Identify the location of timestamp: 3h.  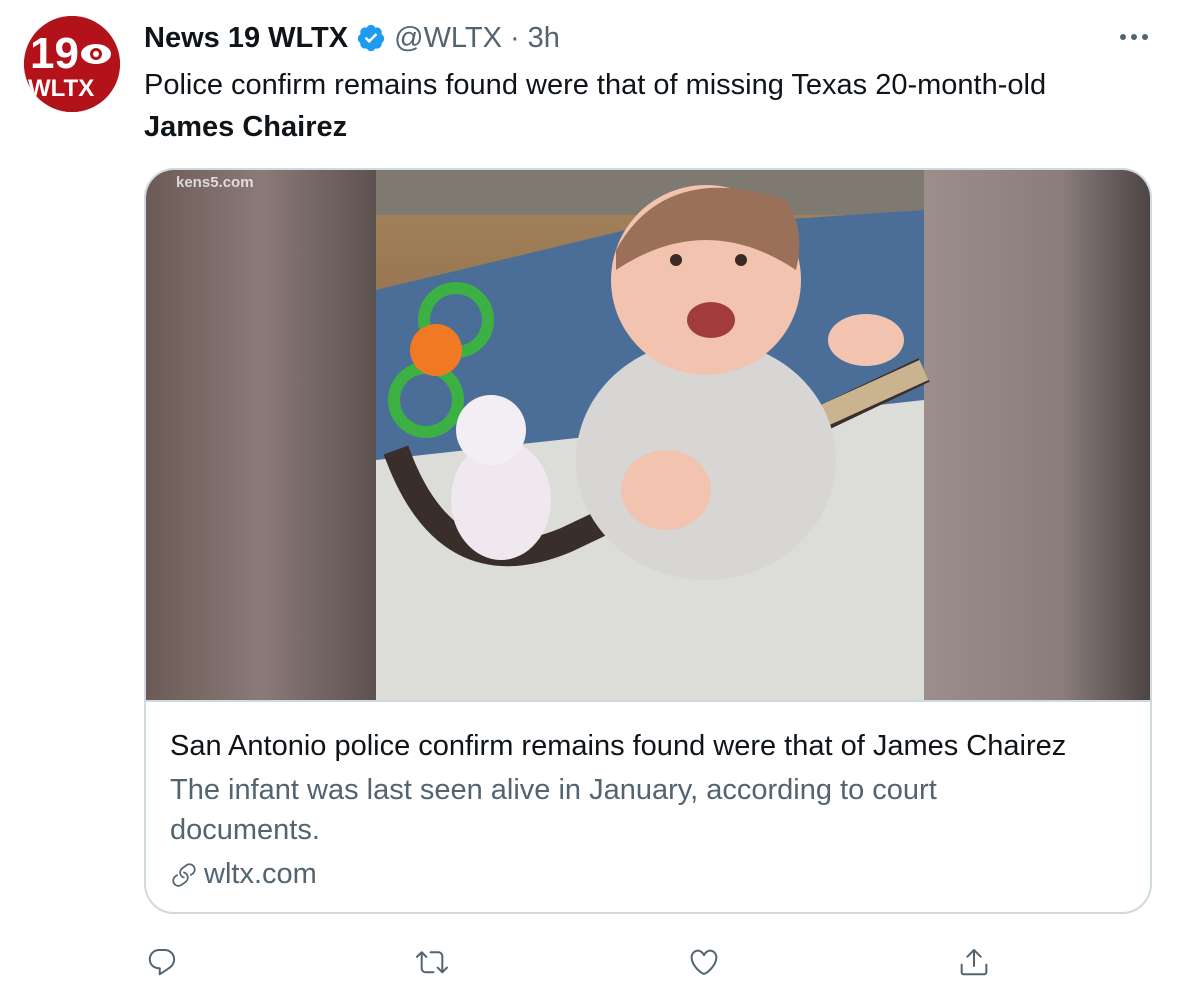
(544, 38).